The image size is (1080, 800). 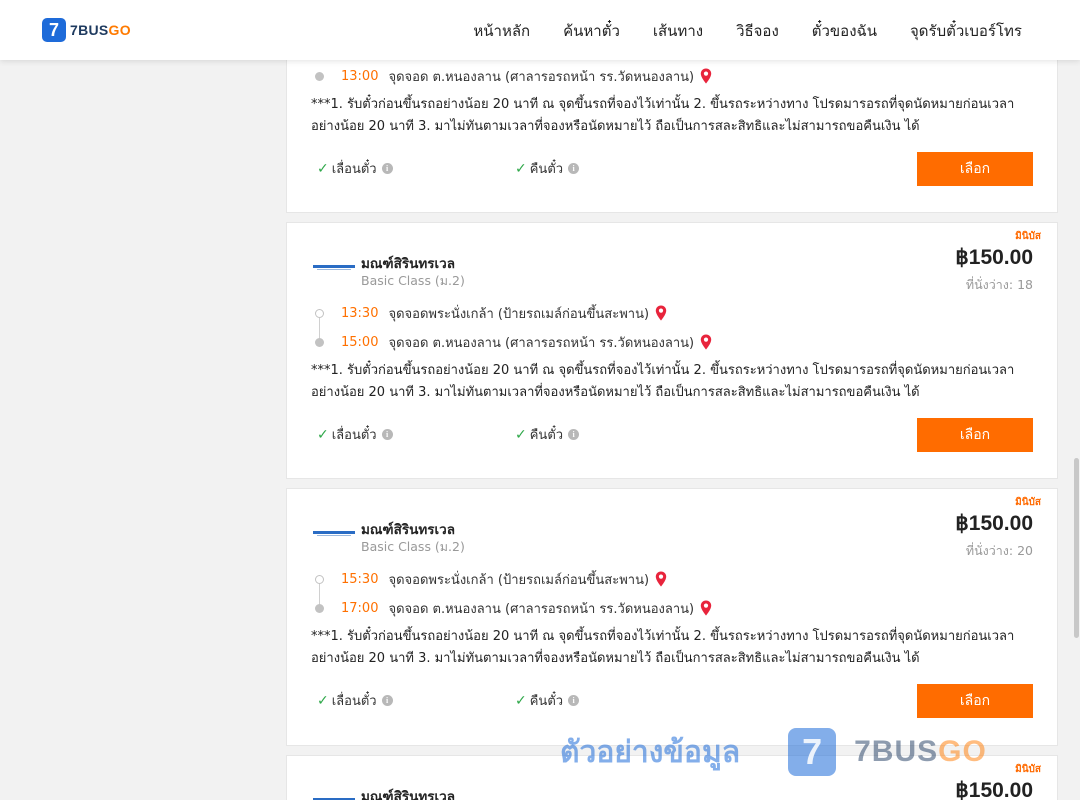 What do you see at coordinates (360, 608) in the screenshot?
I see `arrival-time: 17:00` at bounding box center [360, 608].